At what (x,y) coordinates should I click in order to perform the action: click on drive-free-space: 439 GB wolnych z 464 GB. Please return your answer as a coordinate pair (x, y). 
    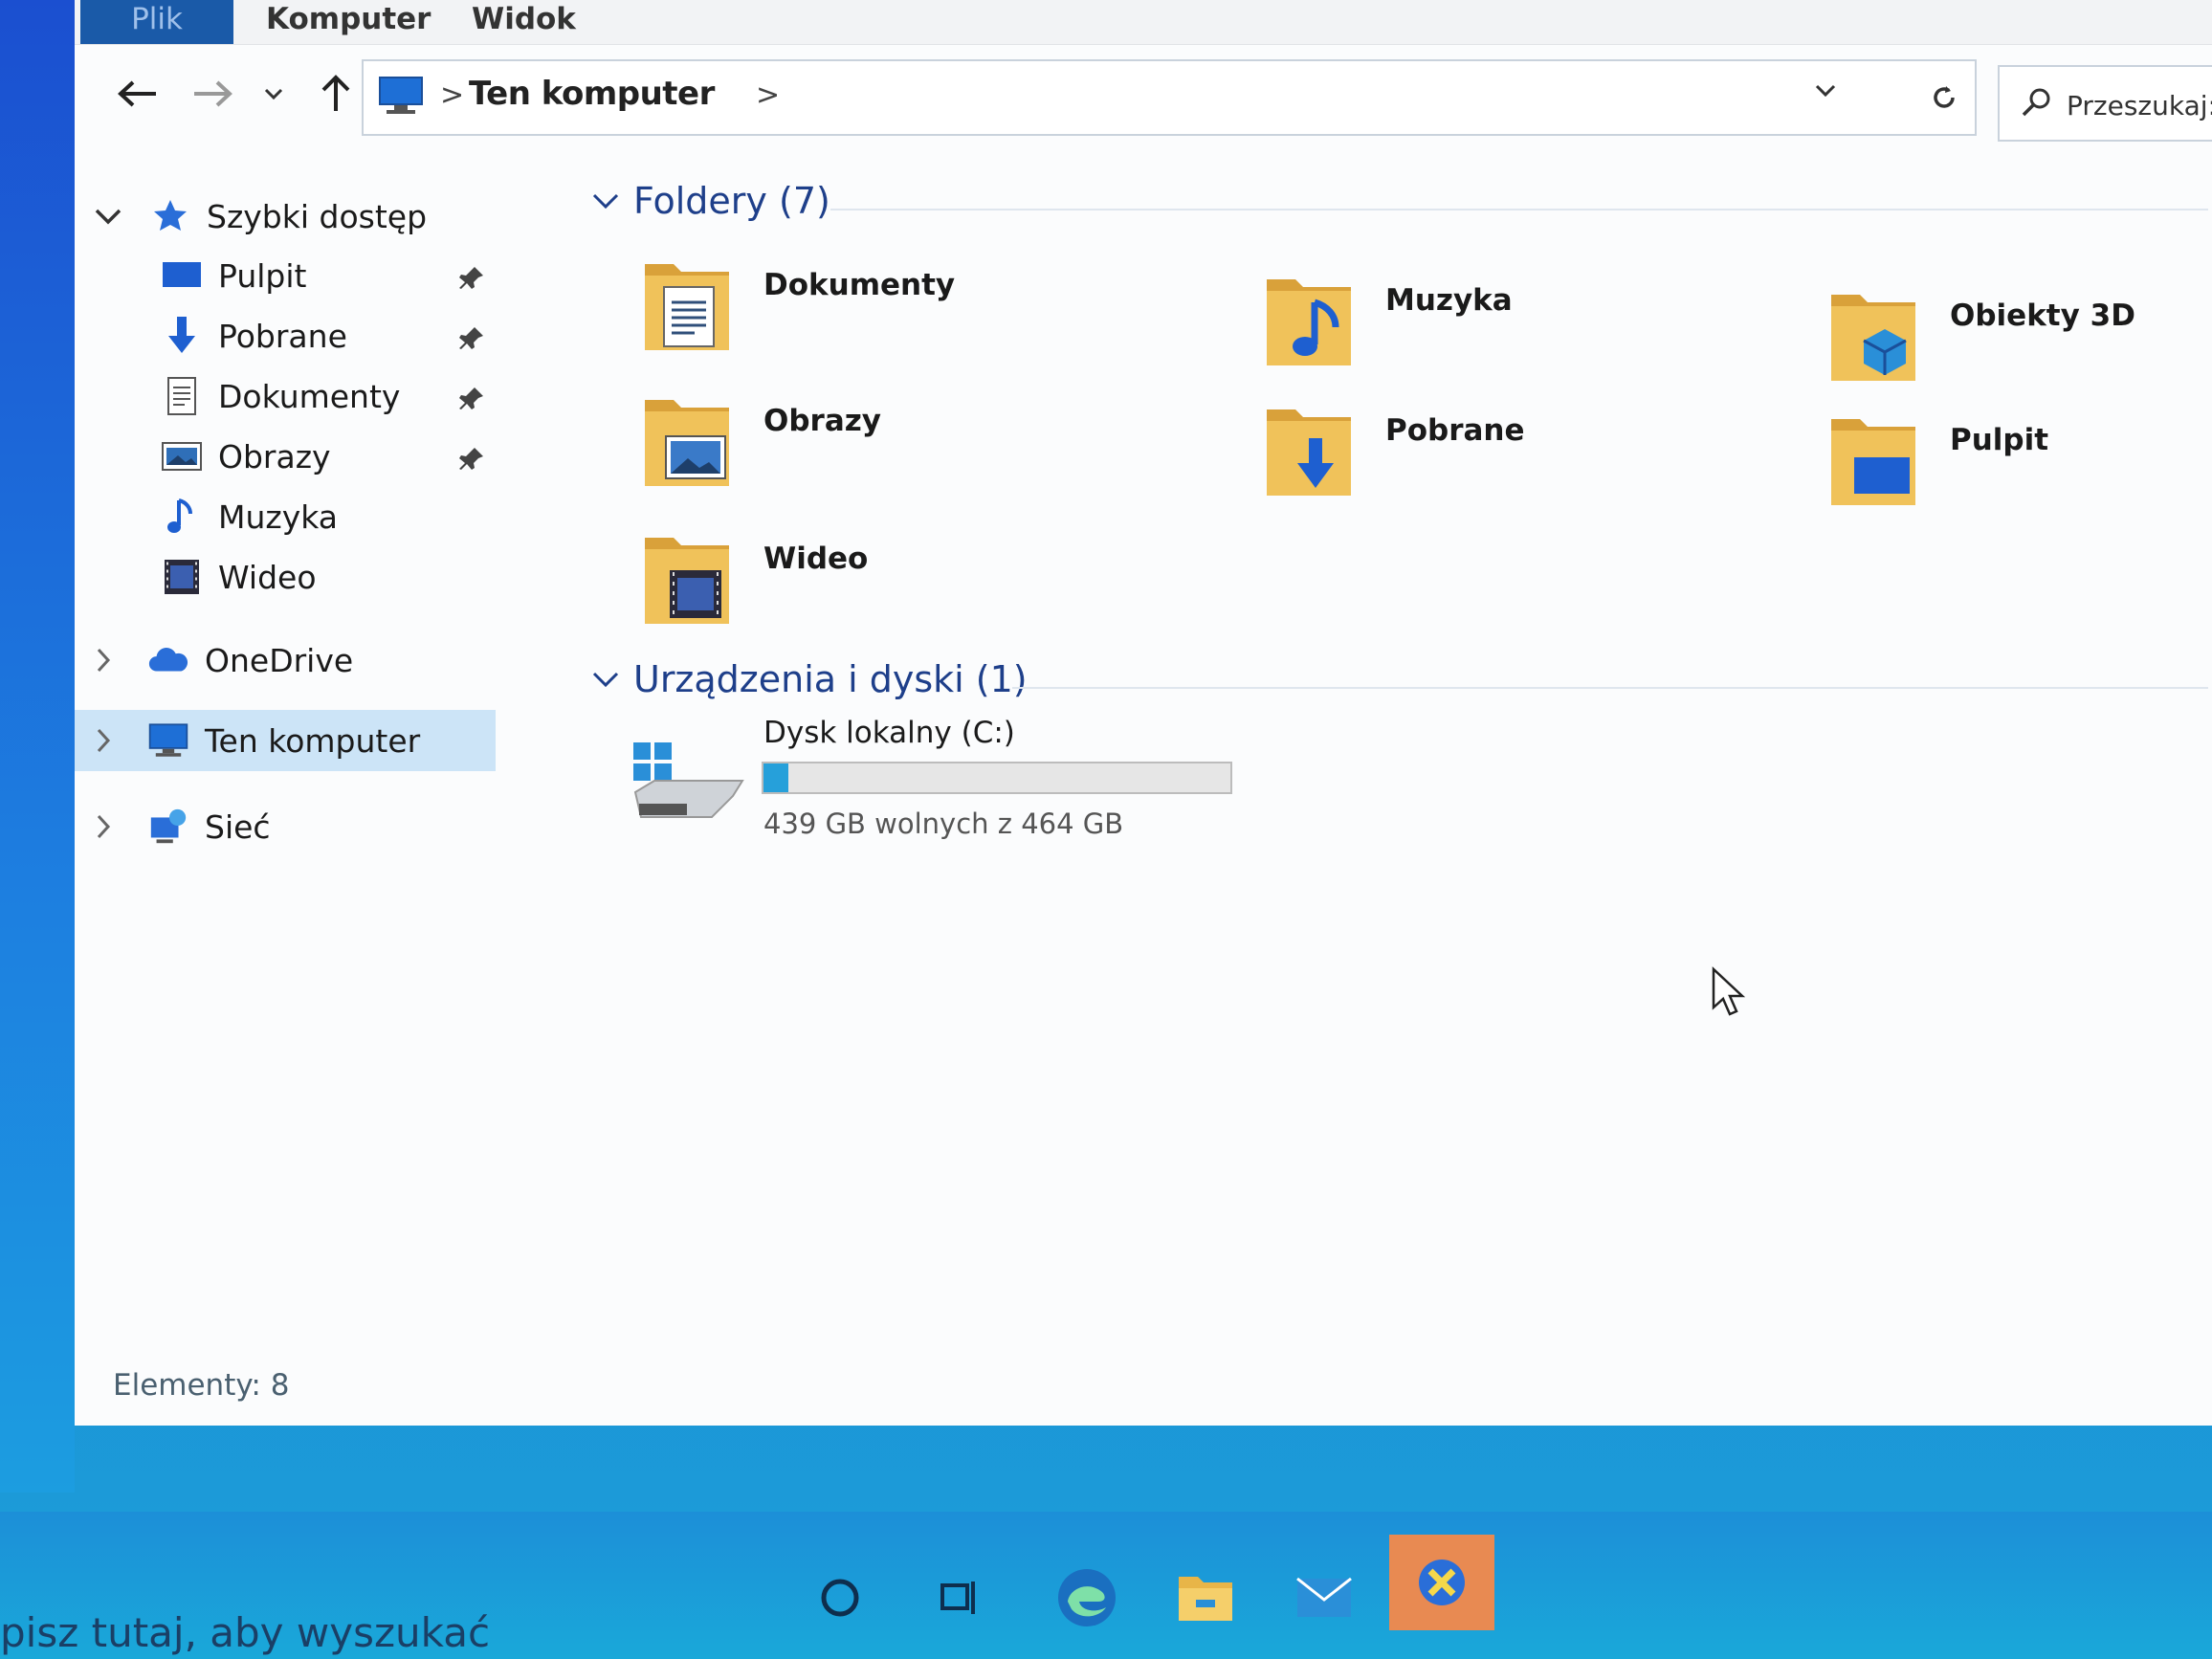
    Looking at the image, I should click on (943, 823).